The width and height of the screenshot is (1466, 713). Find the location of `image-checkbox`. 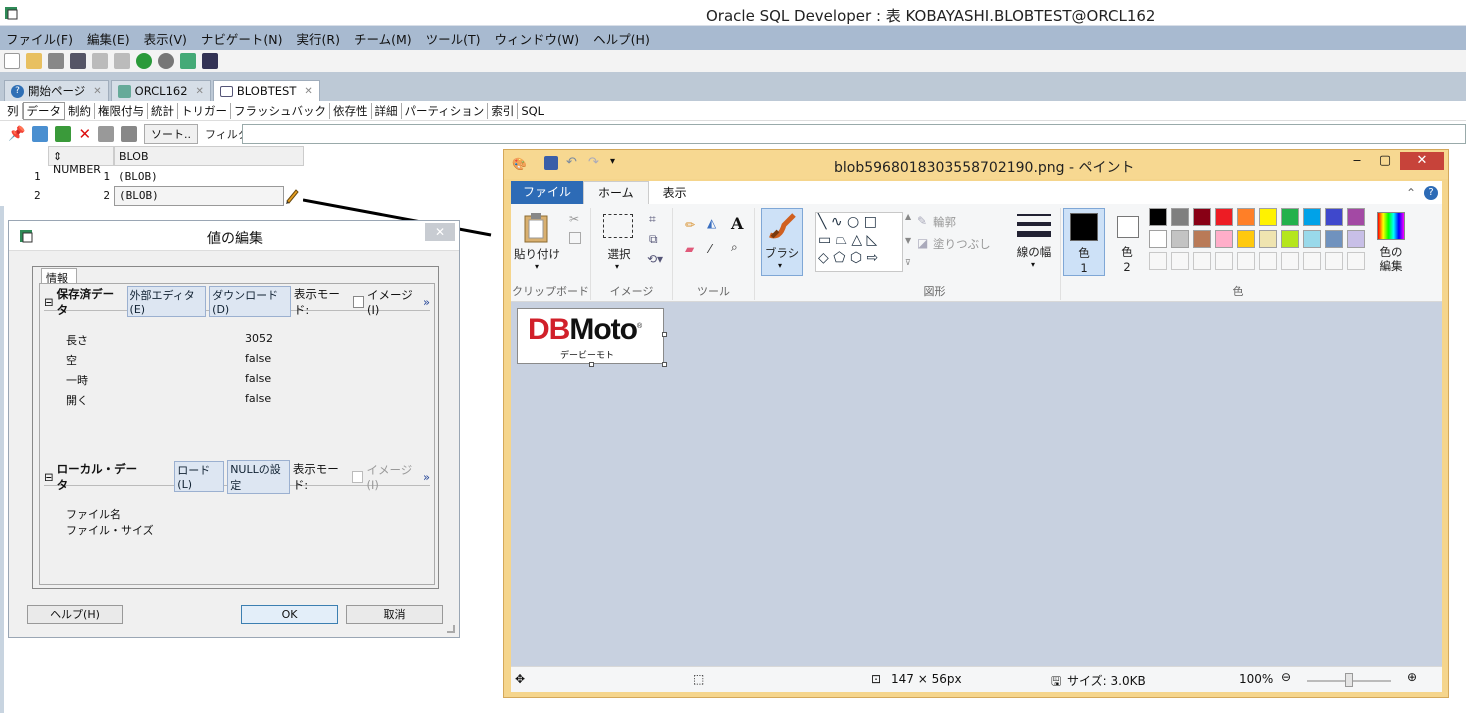

image-checkbox is located at coordinates (358, 476).